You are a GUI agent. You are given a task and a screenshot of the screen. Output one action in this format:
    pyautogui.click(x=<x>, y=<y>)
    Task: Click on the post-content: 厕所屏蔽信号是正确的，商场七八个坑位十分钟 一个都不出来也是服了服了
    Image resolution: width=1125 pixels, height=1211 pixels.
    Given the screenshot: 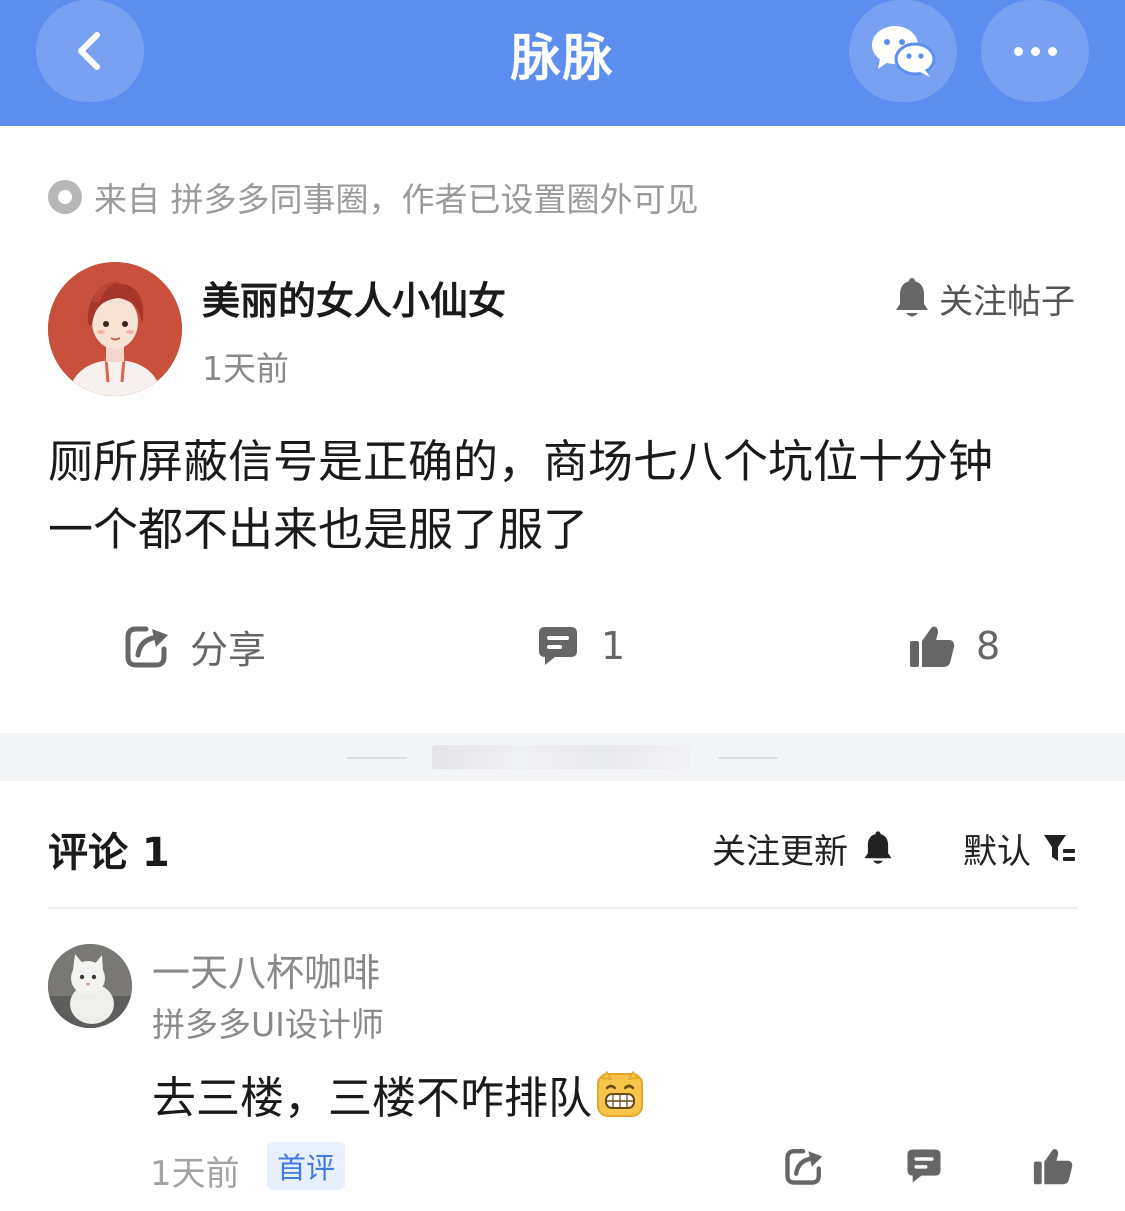 What is the action you would take?
    pyautogui.click(x=563, y=496)
    